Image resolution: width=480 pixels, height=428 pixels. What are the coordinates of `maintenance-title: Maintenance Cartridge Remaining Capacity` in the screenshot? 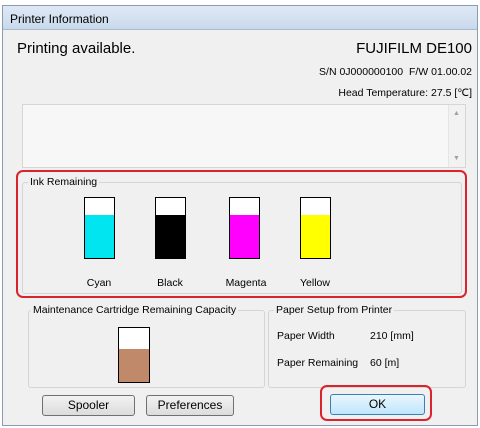 It's located at (135, 310).